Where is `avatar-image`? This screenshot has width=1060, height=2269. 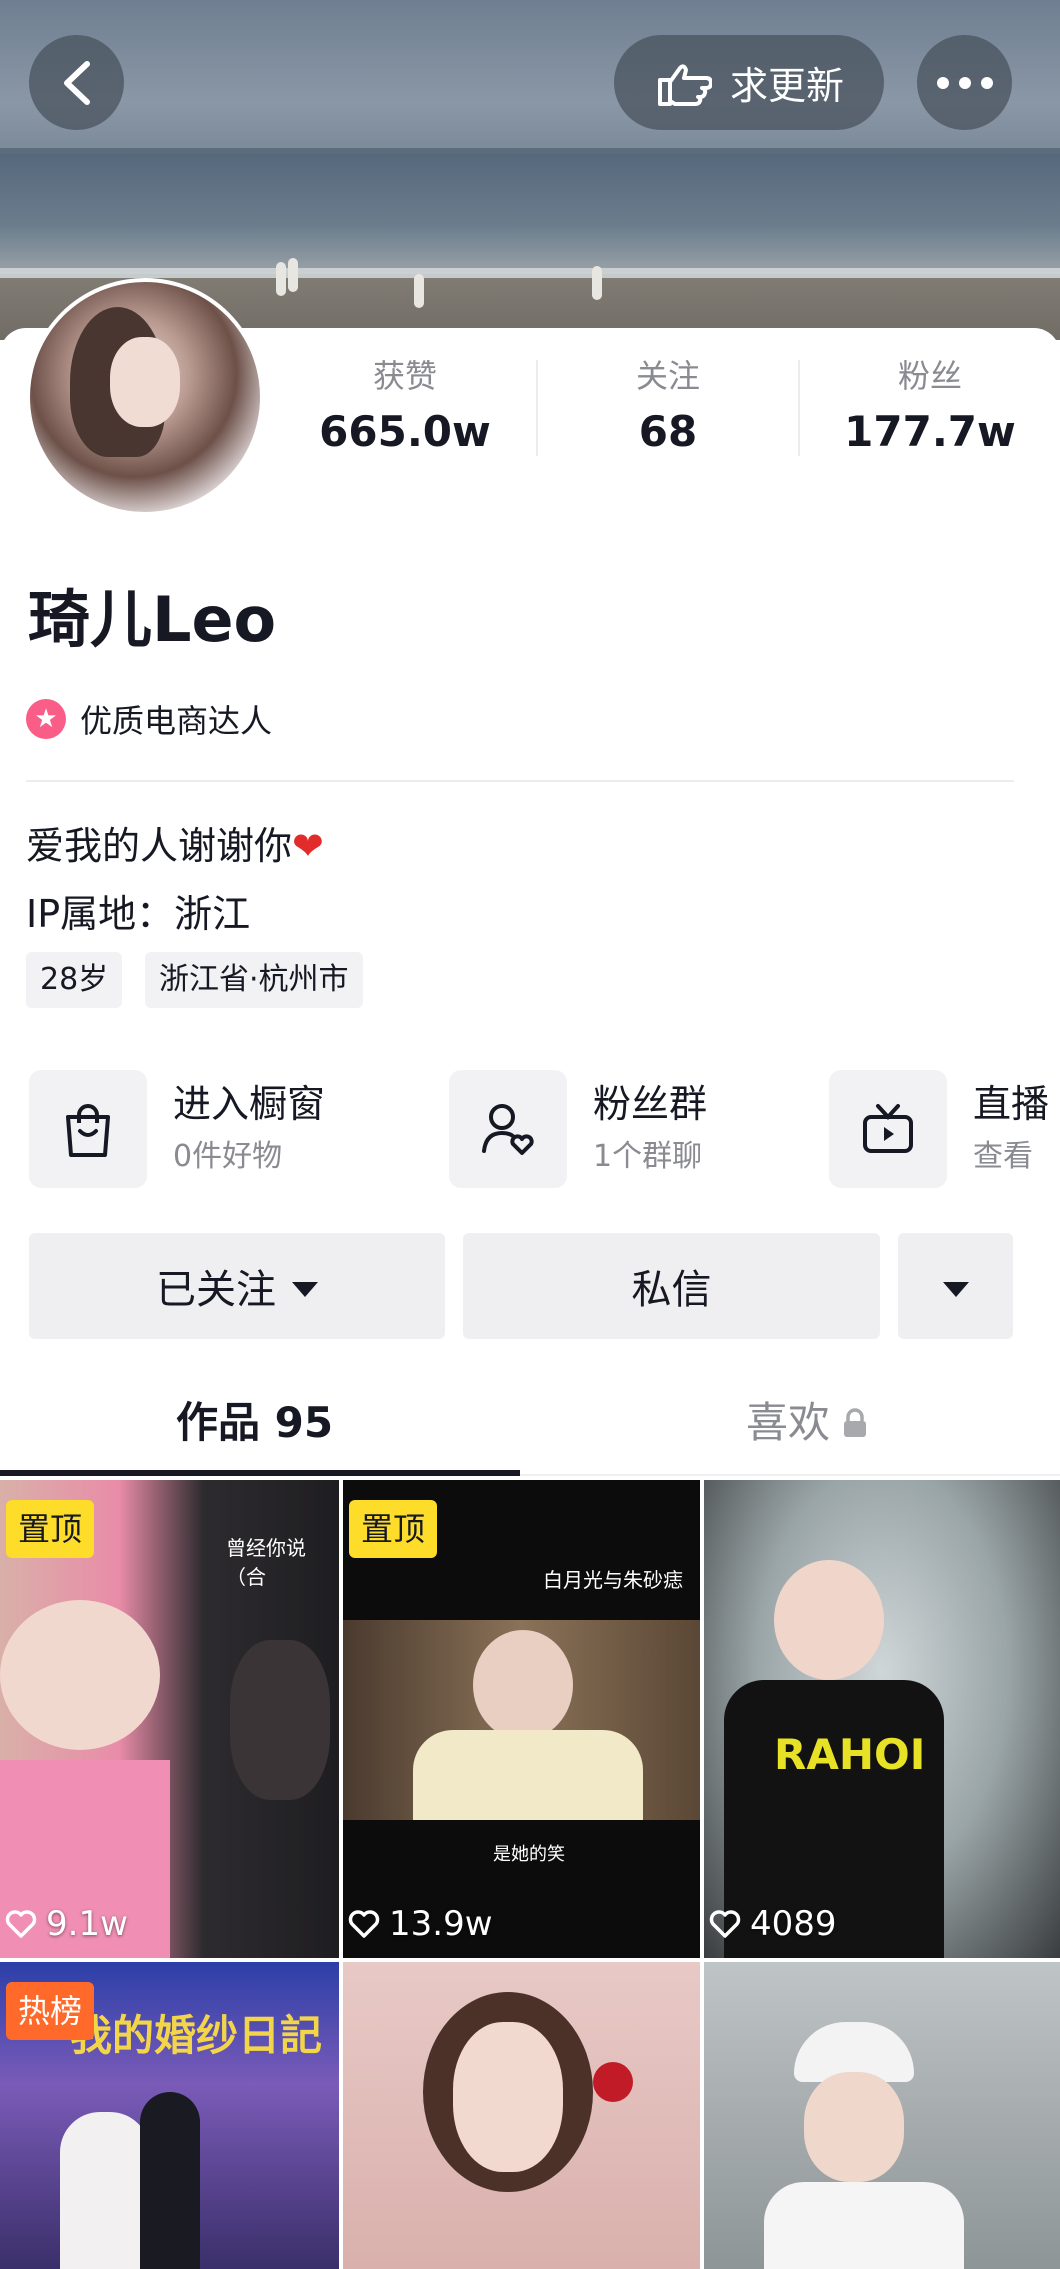
avatar-image is located at coordinates (145, 397).